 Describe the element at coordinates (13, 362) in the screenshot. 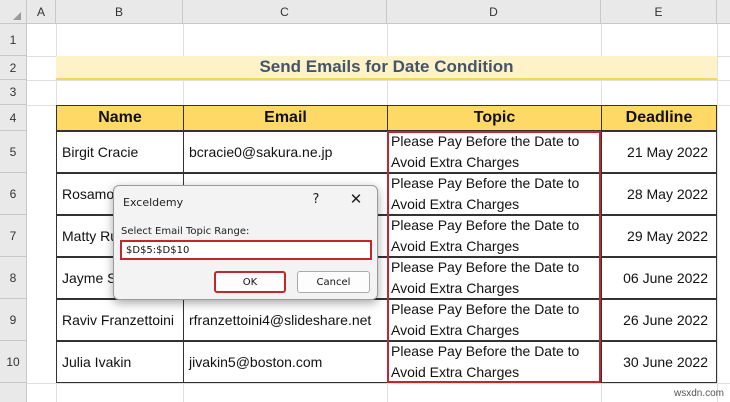

I see `row-header-10: 10` at that location.